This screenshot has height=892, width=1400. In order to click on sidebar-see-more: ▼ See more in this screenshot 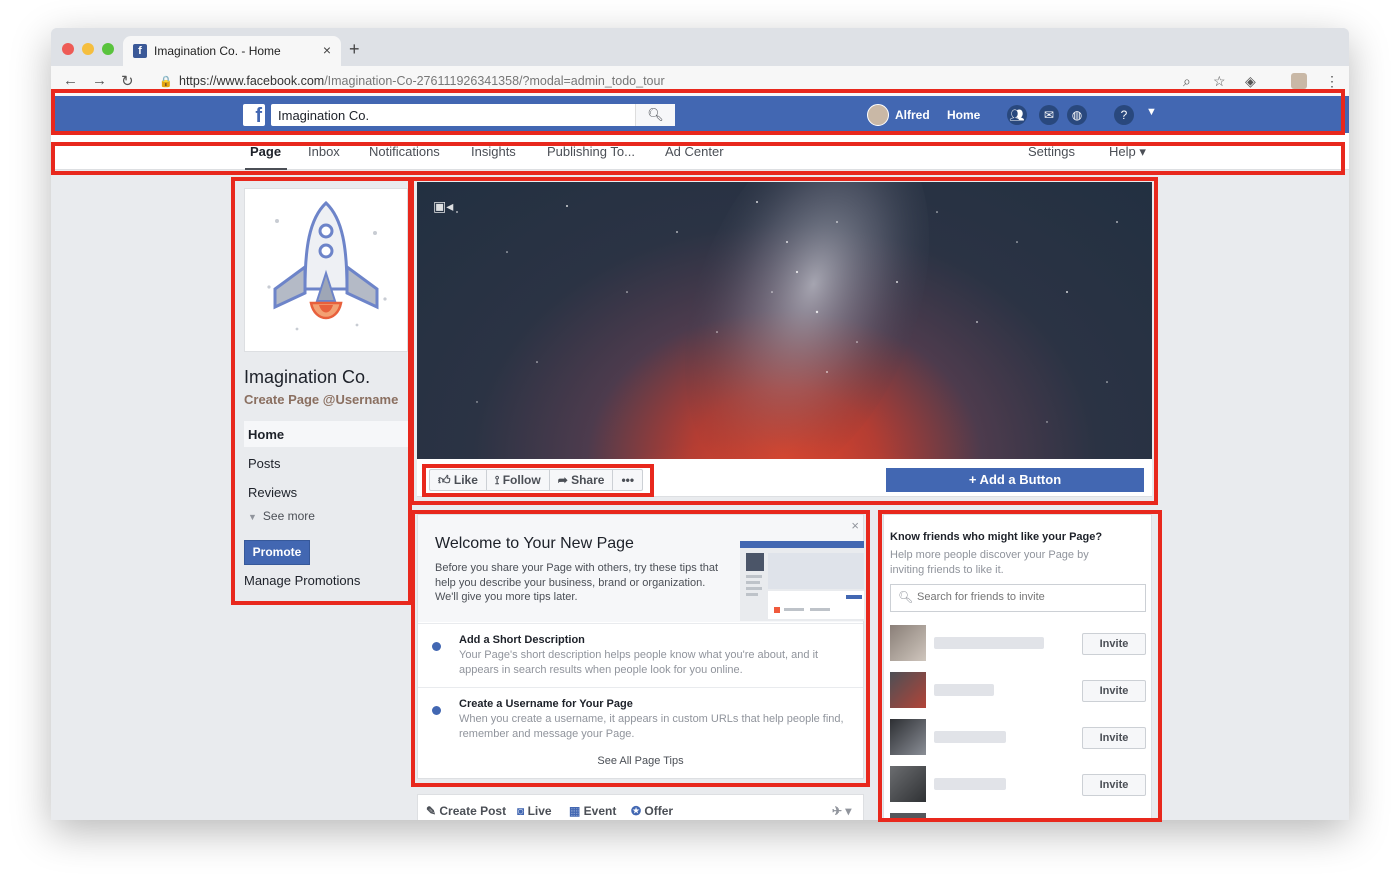, I will do `click(281, 516)`.